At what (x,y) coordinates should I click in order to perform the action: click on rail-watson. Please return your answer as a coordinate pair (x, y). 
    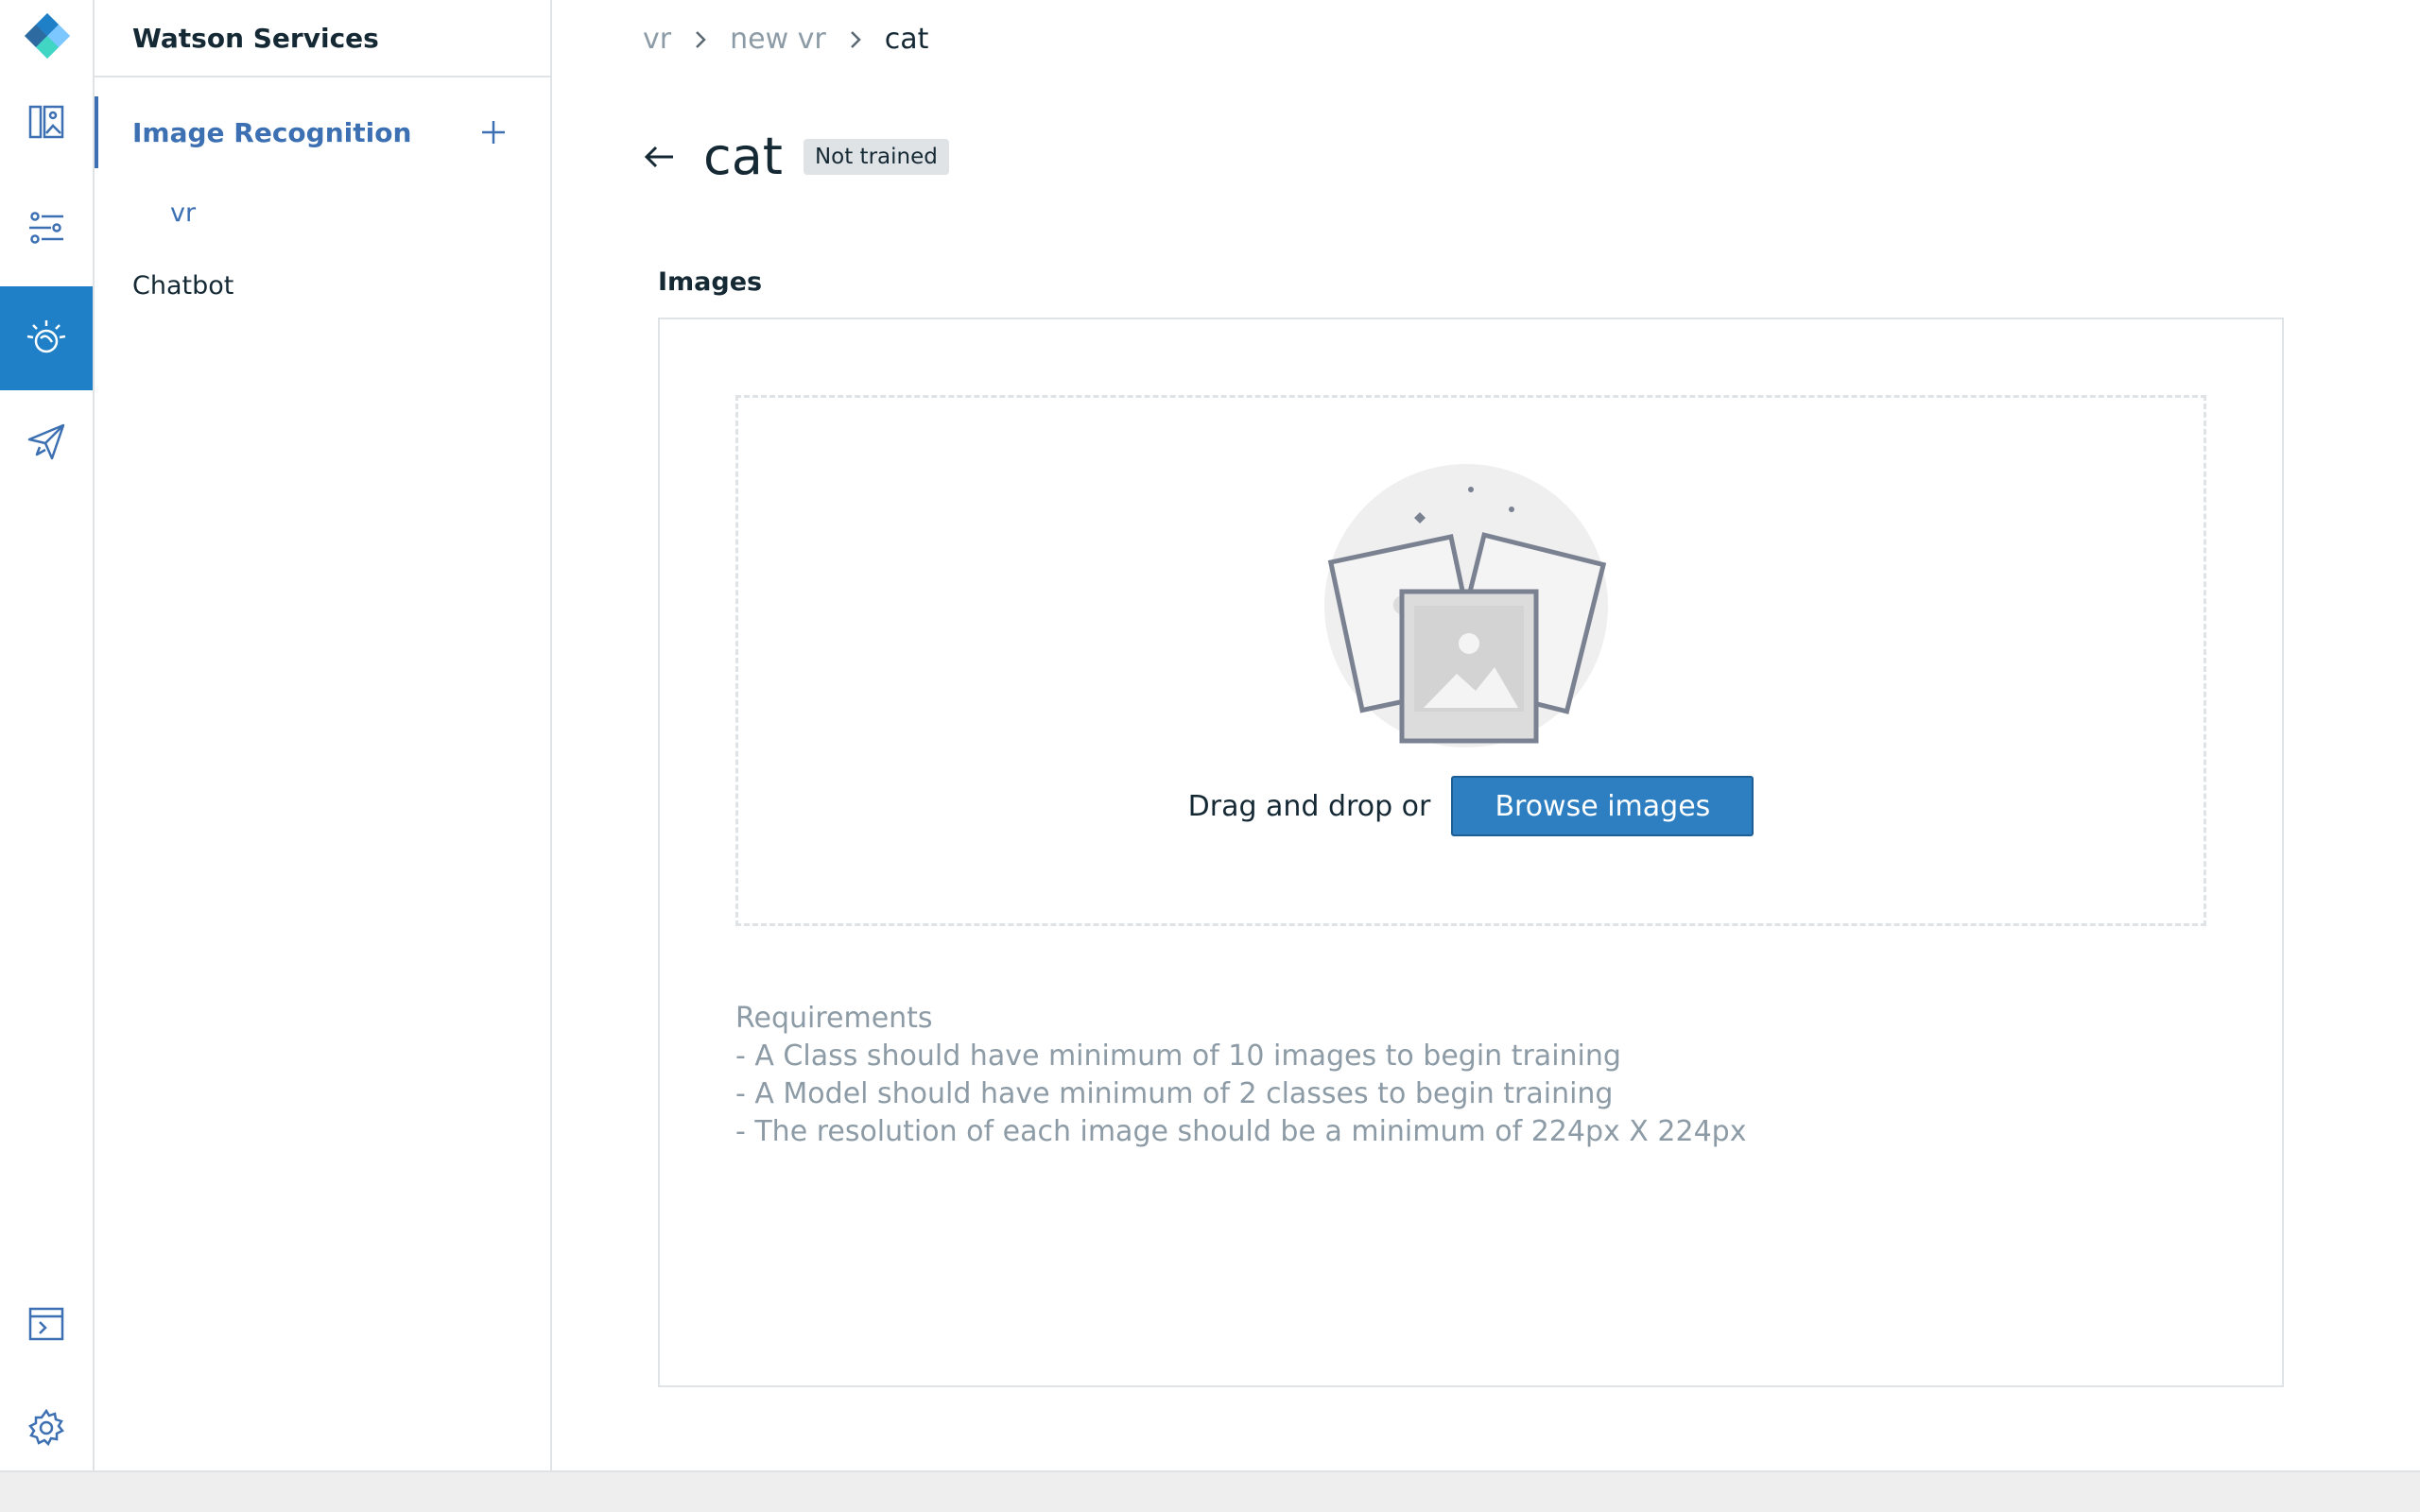
    Looking at the image, I should click on (46, 338).